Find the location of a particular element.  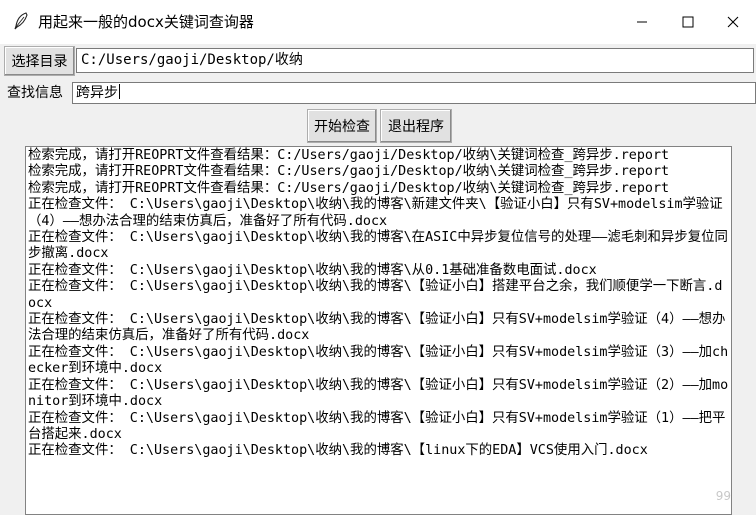

search-input: 跨异步 is located at coordinates (414, 93).